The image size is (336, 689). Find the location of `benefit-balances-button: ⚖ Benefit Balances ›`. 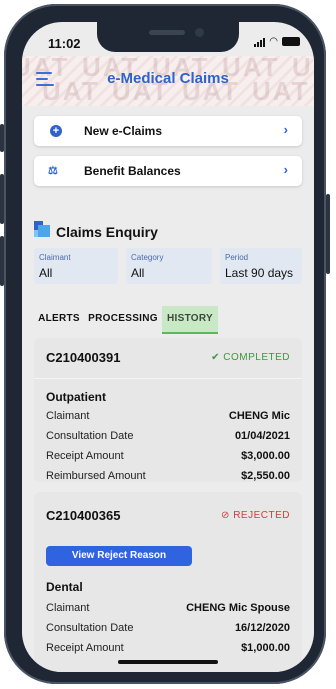

benefit-balances-button: ⚖ Benefit Balances › is located at coordinates (168, 171).